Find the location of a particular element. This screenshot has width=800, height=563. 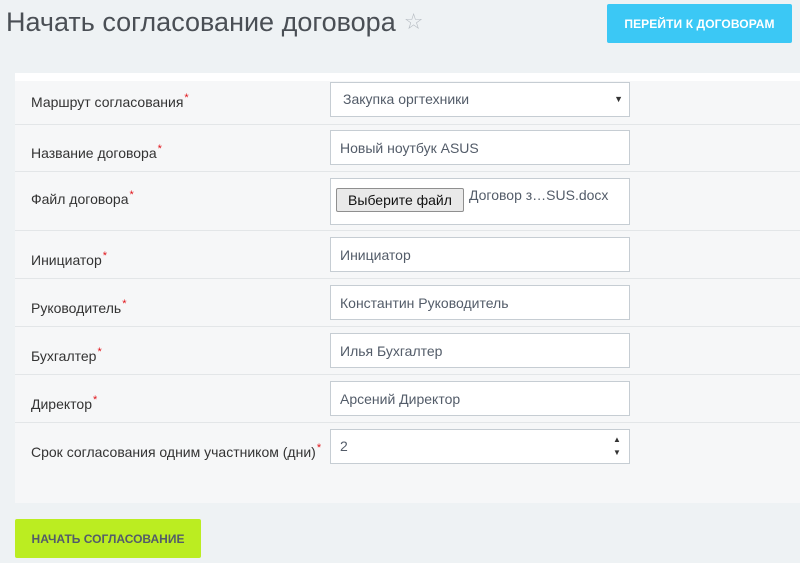

route-select: Закупка оргтехники ▼ is located at coordinates (480, 99).